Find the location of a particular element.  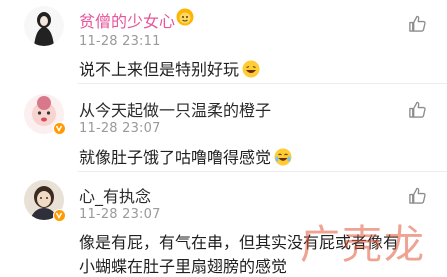

laughing-tears-emoji-icon is located at coordinates (283, 157).